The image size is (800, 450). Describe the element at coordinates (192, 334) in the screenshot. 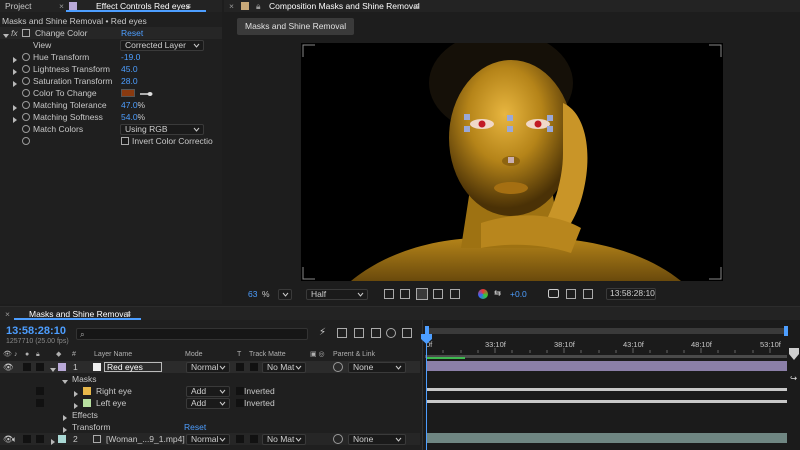

I see `layer-search-input: ⌕` at that location.